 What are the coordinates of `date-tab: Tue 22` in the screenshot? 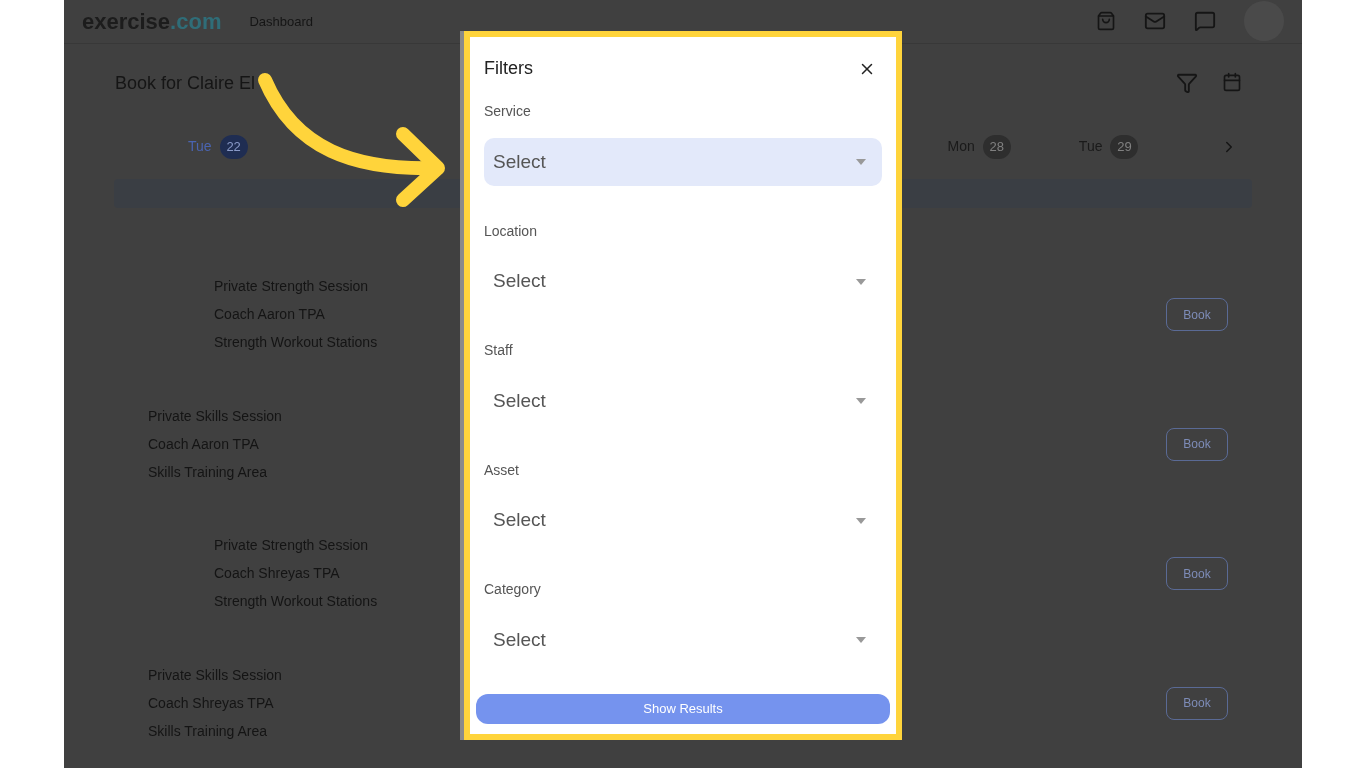 It's located at (218, 146).